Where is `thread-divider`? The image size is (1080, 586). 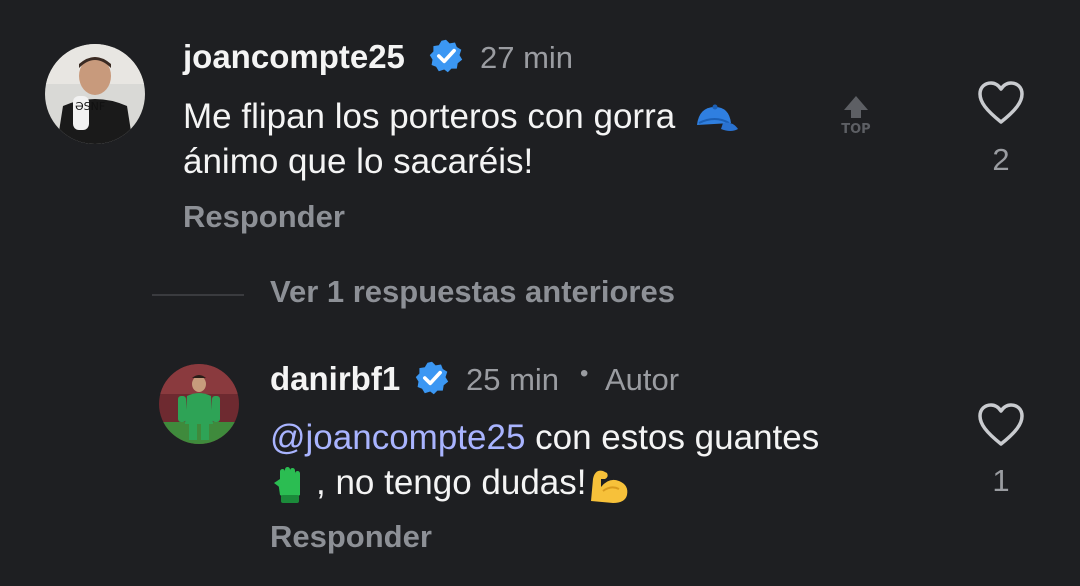 thread-divider is located at coordinates (198, 295).